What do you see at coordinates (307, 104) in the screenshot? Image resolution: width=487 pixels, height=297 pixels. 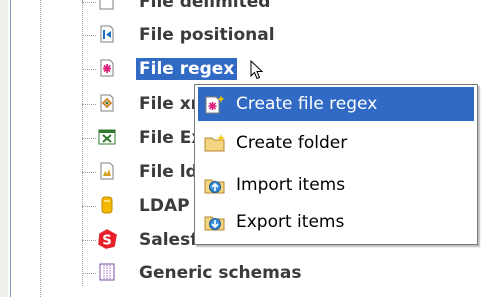 I see `menu-item-label: Create file regex` at bounding box center [307, 104].